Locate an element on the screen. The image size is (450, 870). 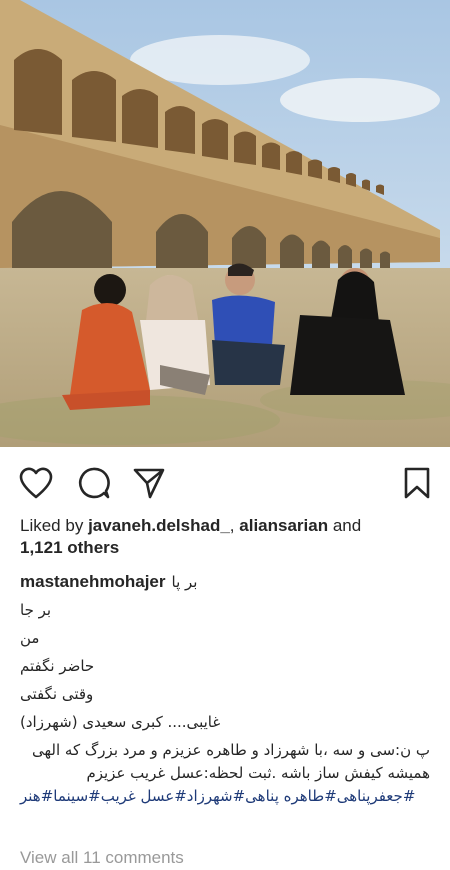
save-button is located at coordinates (417, 483).